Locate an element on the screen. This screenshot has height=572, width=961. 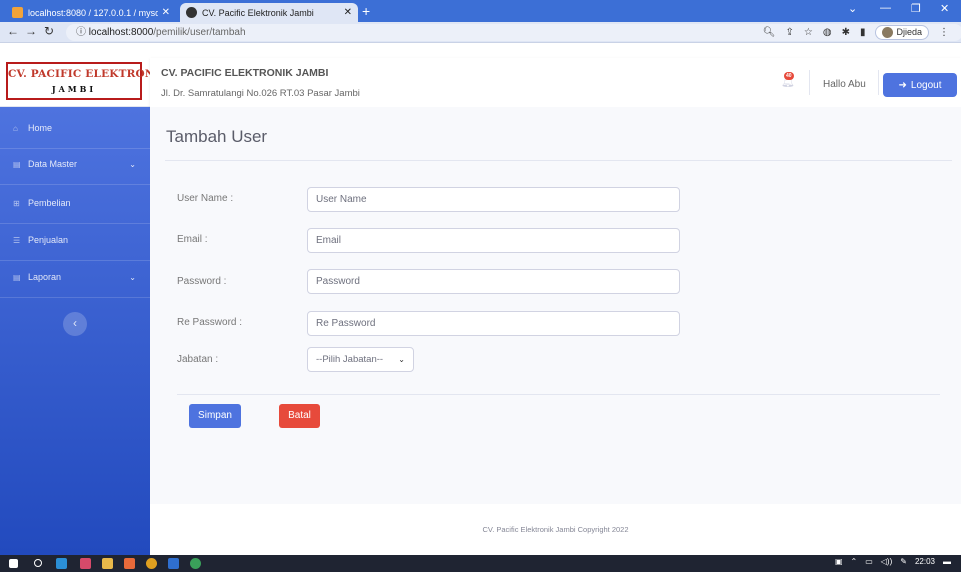
company-name: CV. PACIFIC ELEKTRONIK JAMBI is located at coordinates (245, 73).